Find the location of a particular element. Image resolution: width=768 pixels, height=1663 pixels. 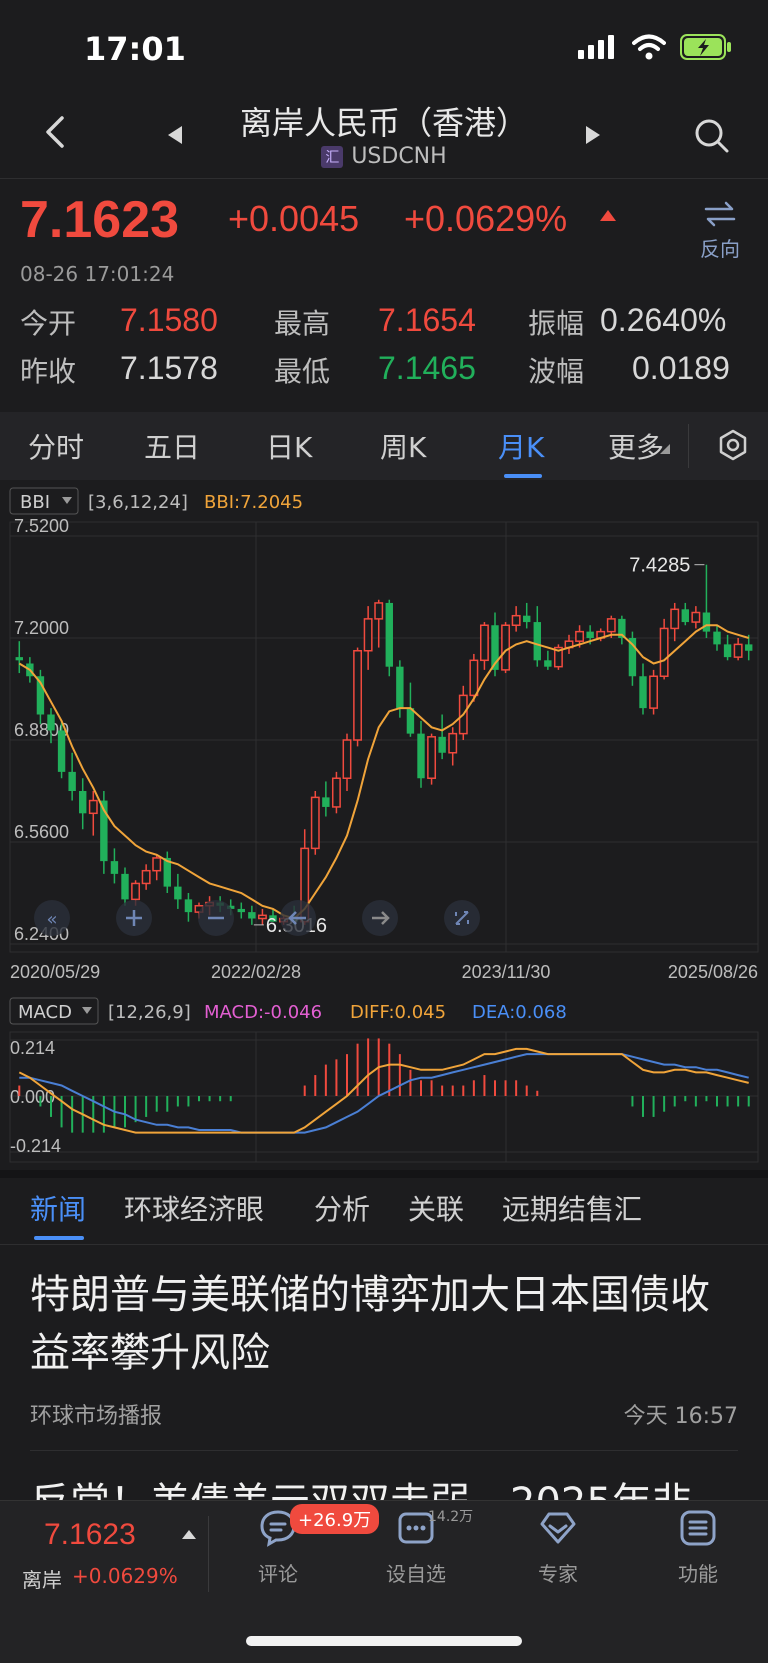

next-instrument-icon is located at coordinates (593, 135).